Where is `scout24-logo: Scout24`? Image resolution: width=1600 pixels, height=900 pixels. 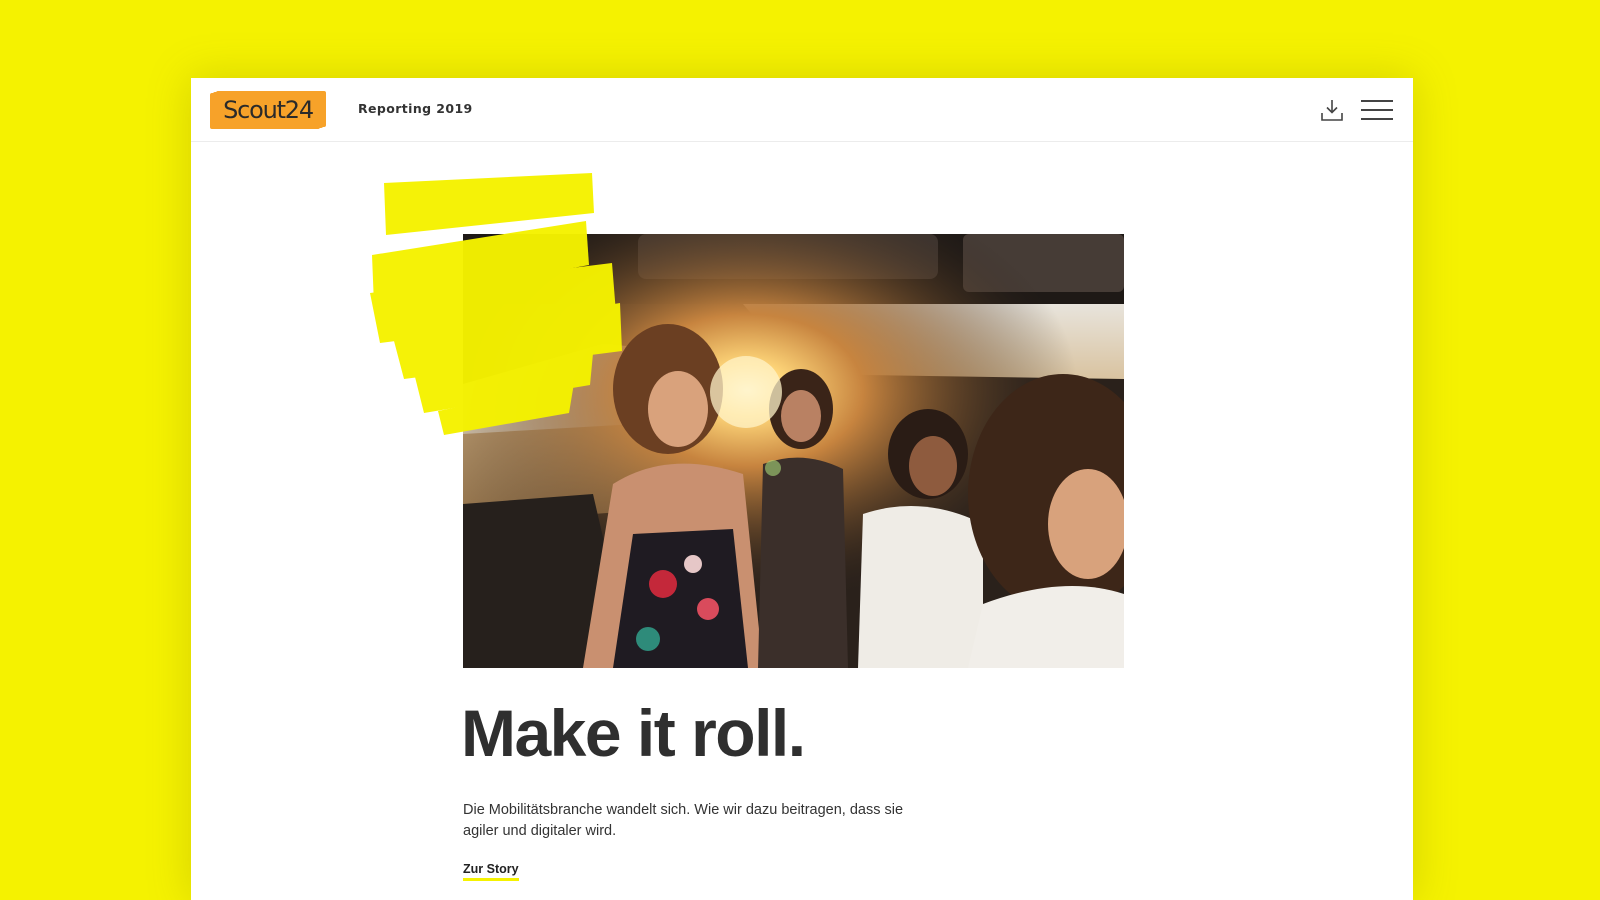 scout24-logo: Scout24 is located at coordinates (268, 110).